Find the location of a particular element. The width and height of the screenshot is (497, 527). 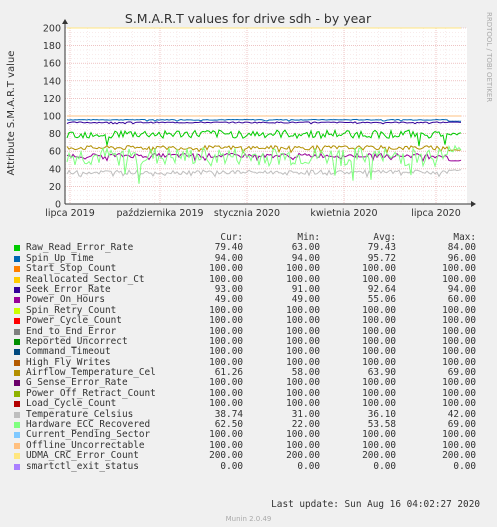

legend-series-name: smartctl_exit_status is located at coordinates (82, 466).